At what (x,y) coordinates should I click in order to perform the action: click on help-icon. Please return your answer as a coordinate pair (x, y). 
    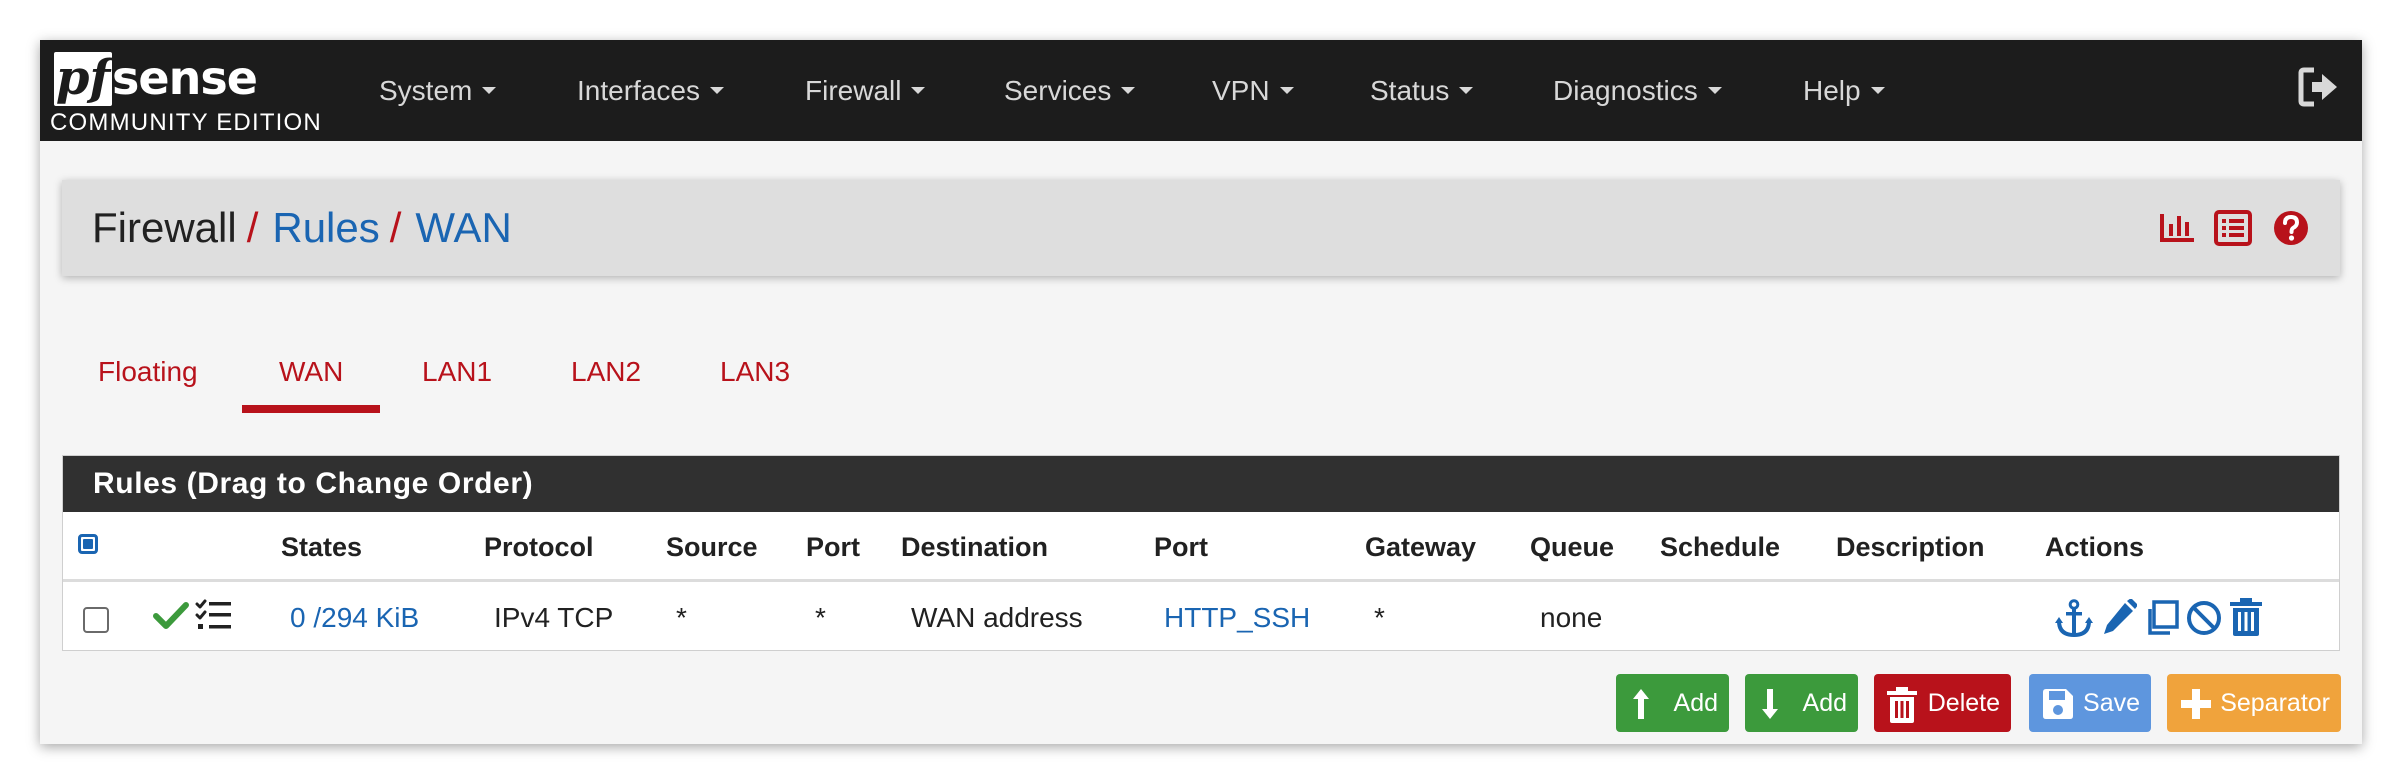
    Looking at the image, I should click on (2291, 228).